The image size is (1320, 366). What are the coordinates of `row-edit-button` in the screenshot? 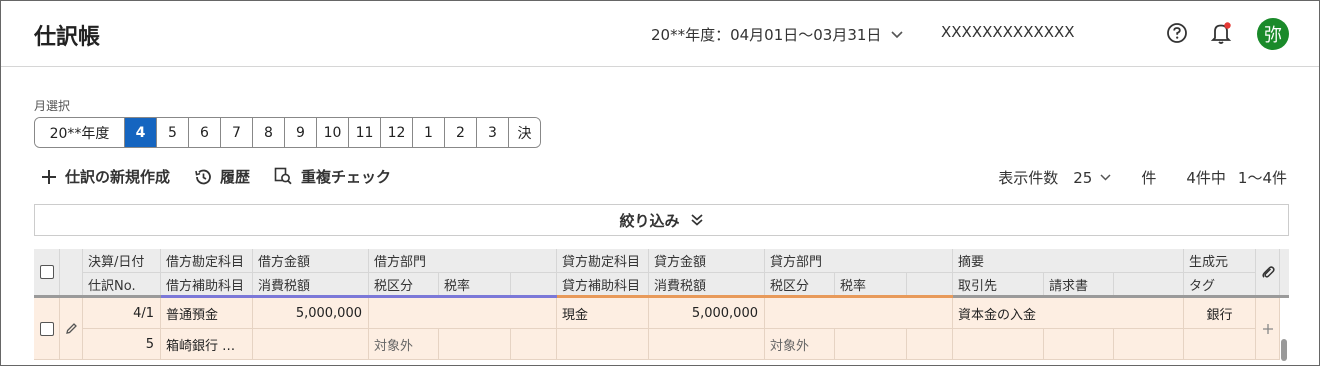 It's located at (71, 329).